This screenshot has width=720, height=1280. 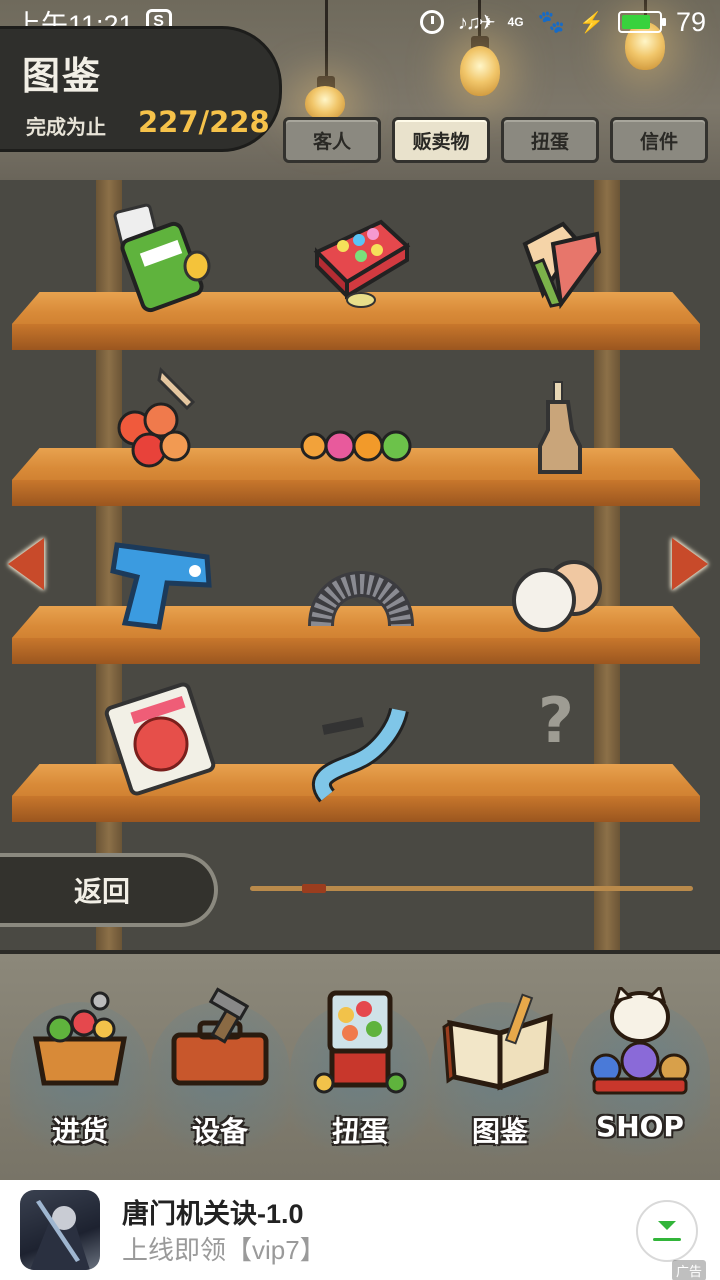 I want to click on nav-label: 进货, so click(x=79, y=1131).